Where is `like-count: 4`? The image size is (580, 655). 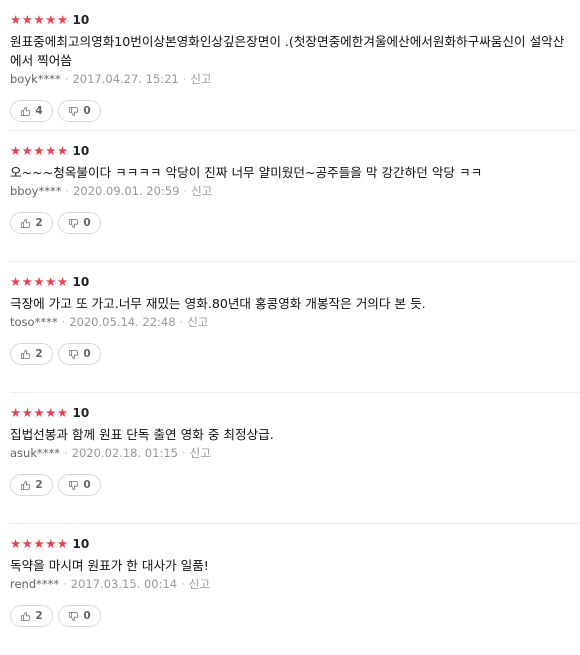
like-count: 4 is located at coordinates (39, 111).